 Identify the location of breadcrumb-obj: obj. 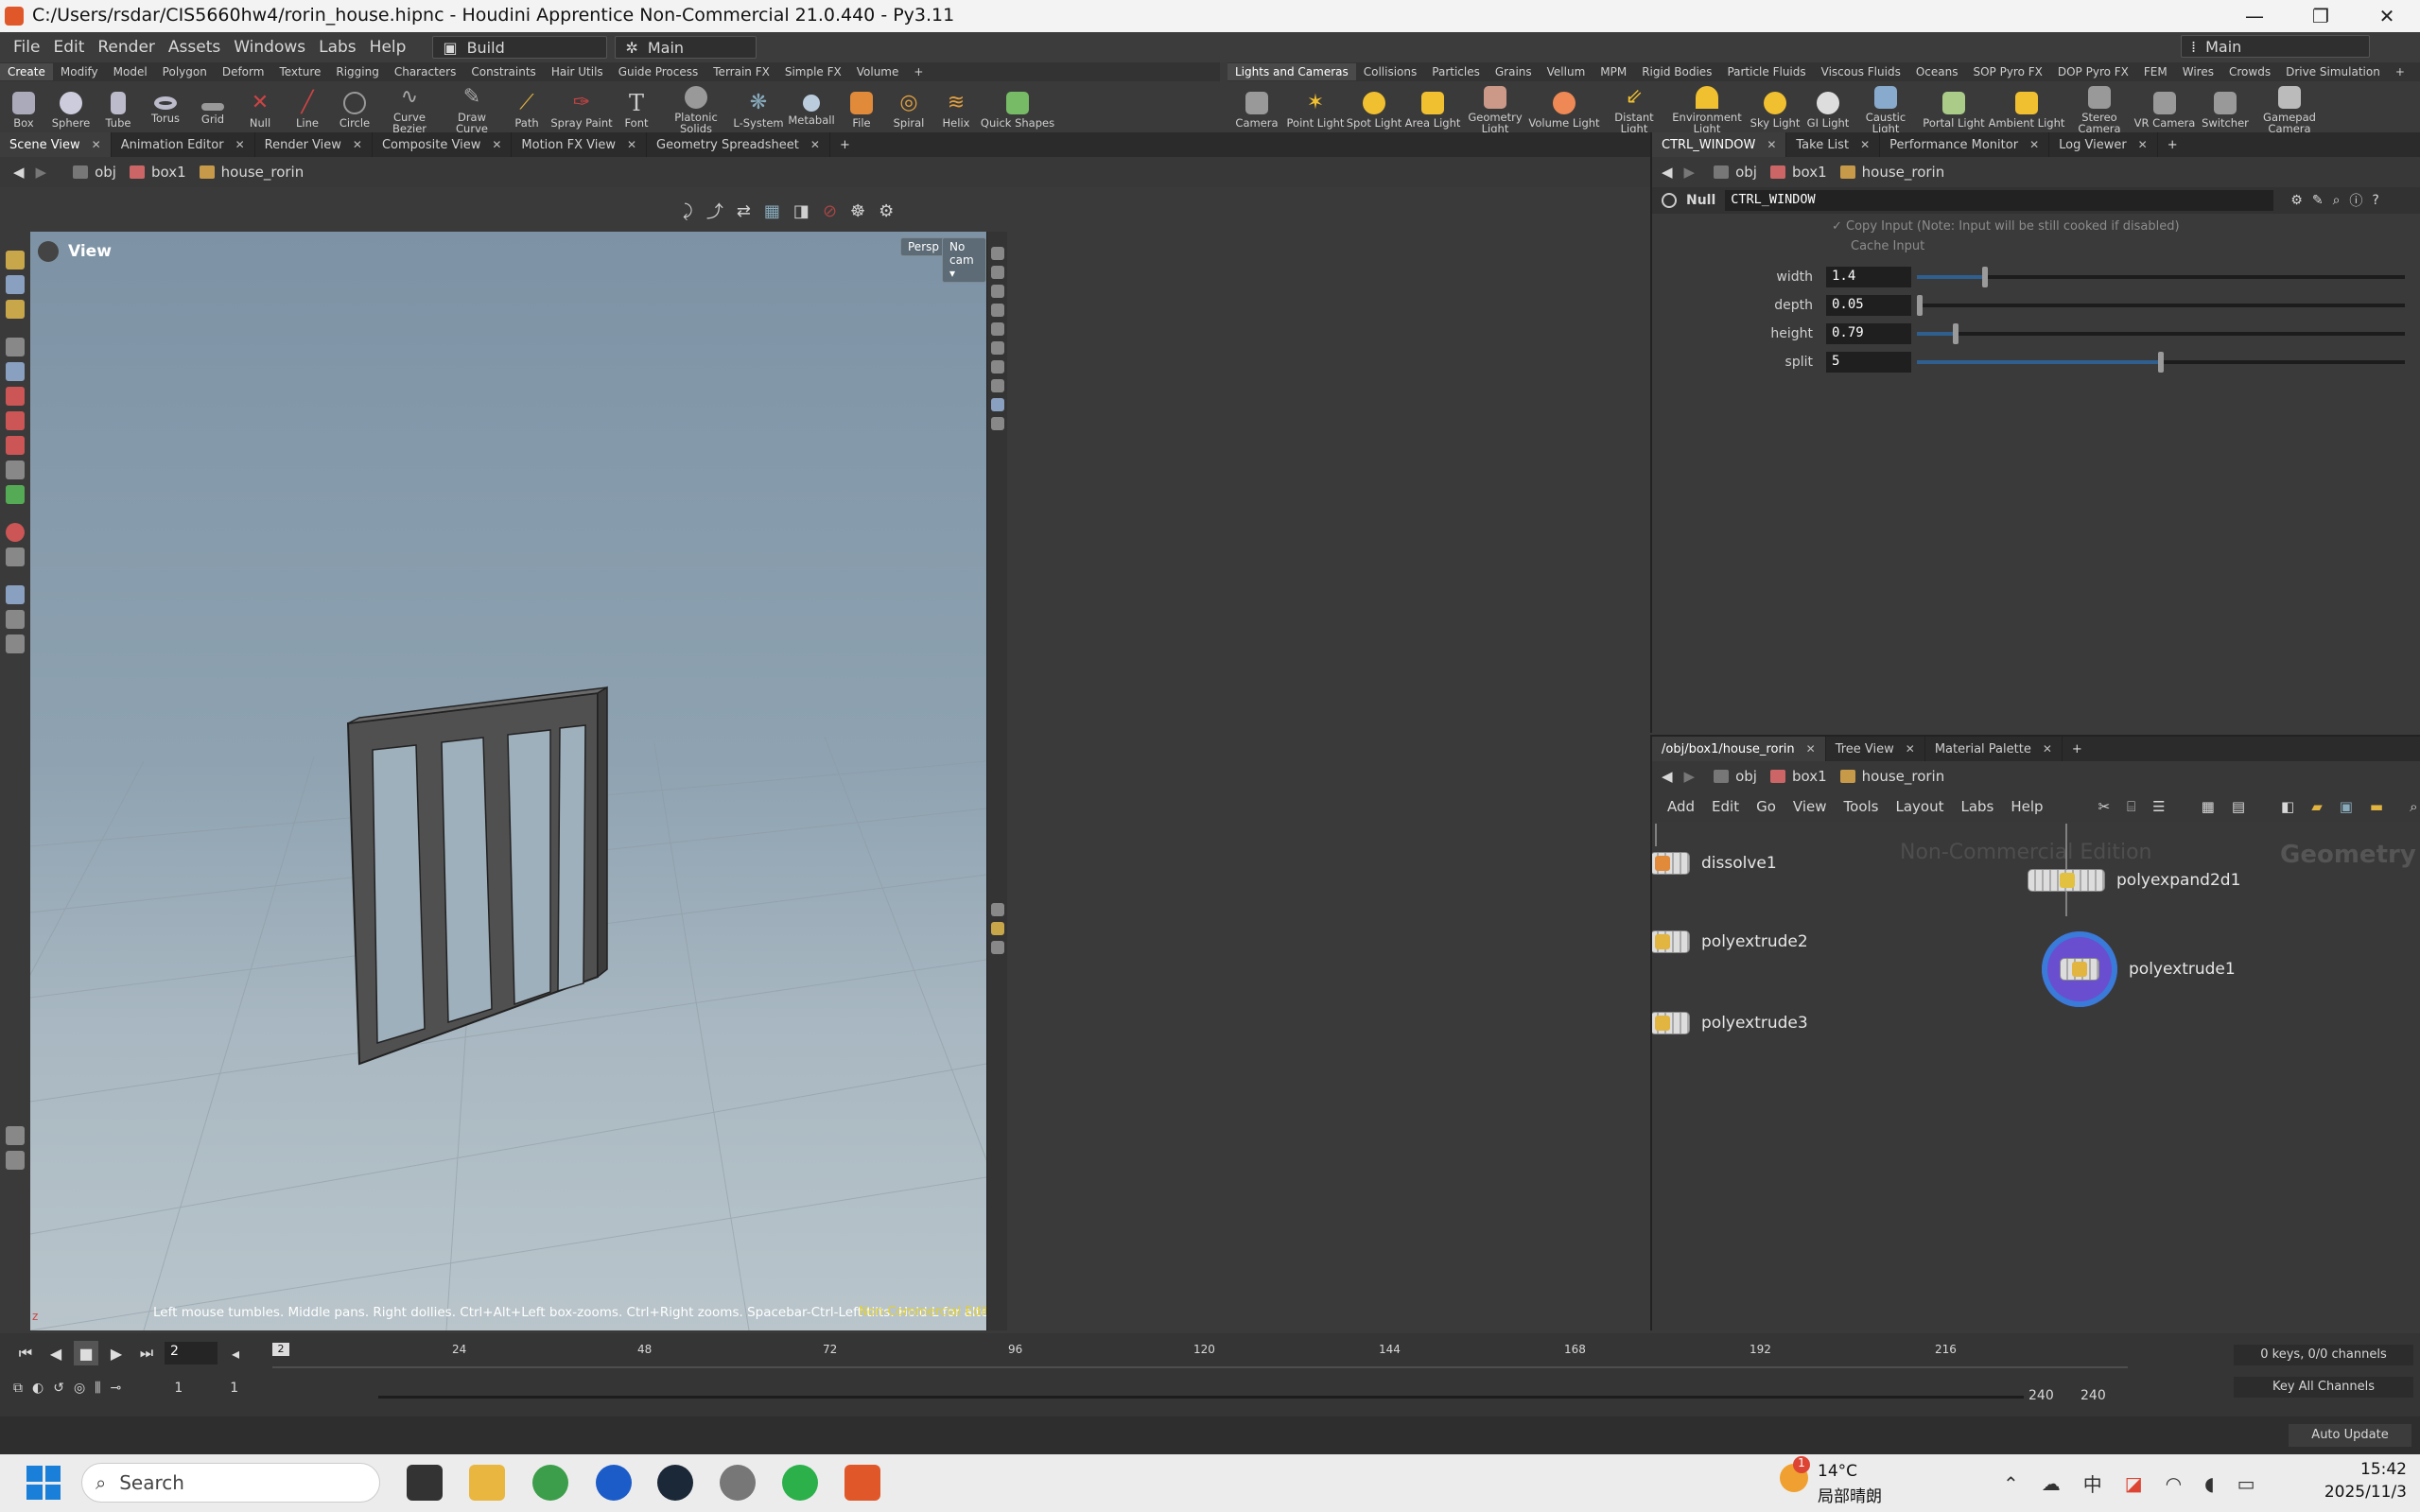
(1736, 776).